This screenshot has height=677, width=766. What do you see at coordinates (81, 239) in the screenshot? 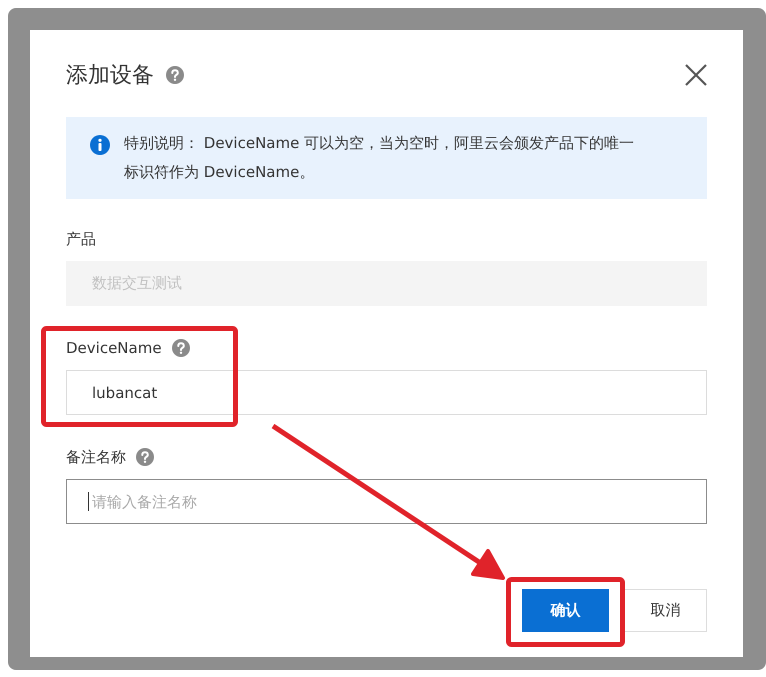
I see `field-label: 产品` at bounding box center [81, 239].